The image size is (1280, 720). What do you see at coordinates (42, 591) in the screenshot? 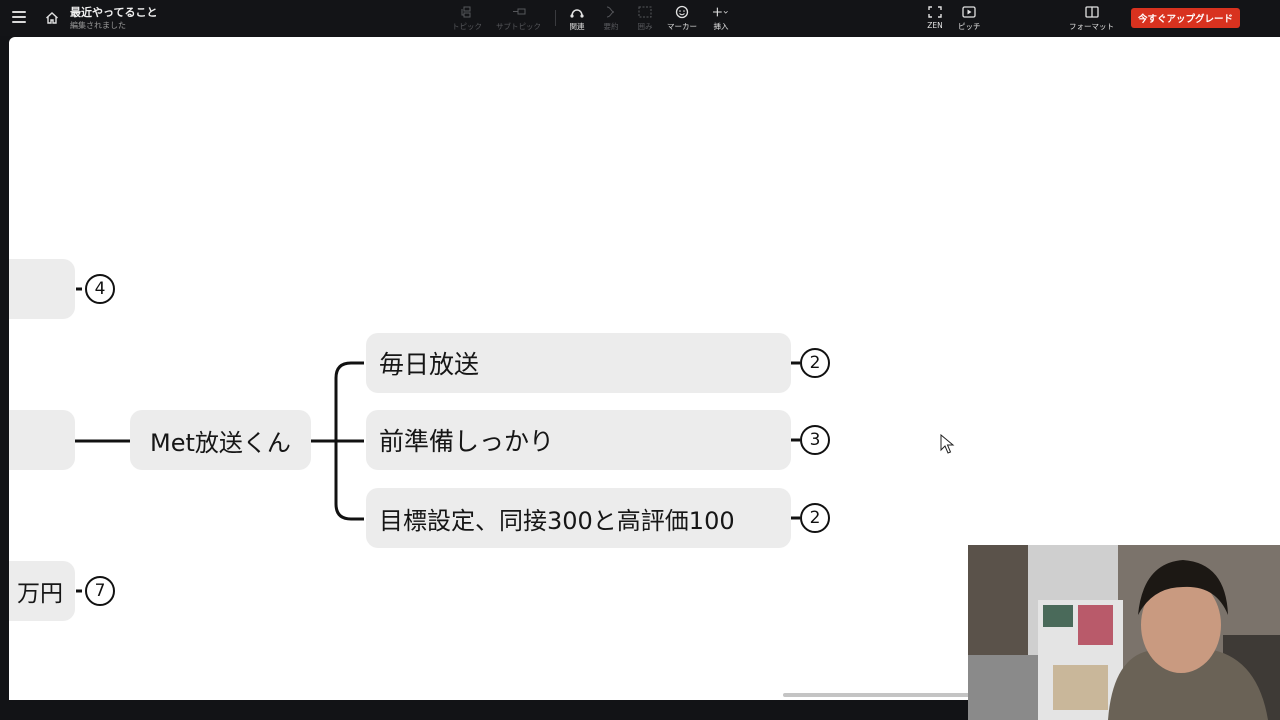
I see `left-node-bottom: 万円` at bounding box center [42, 591].